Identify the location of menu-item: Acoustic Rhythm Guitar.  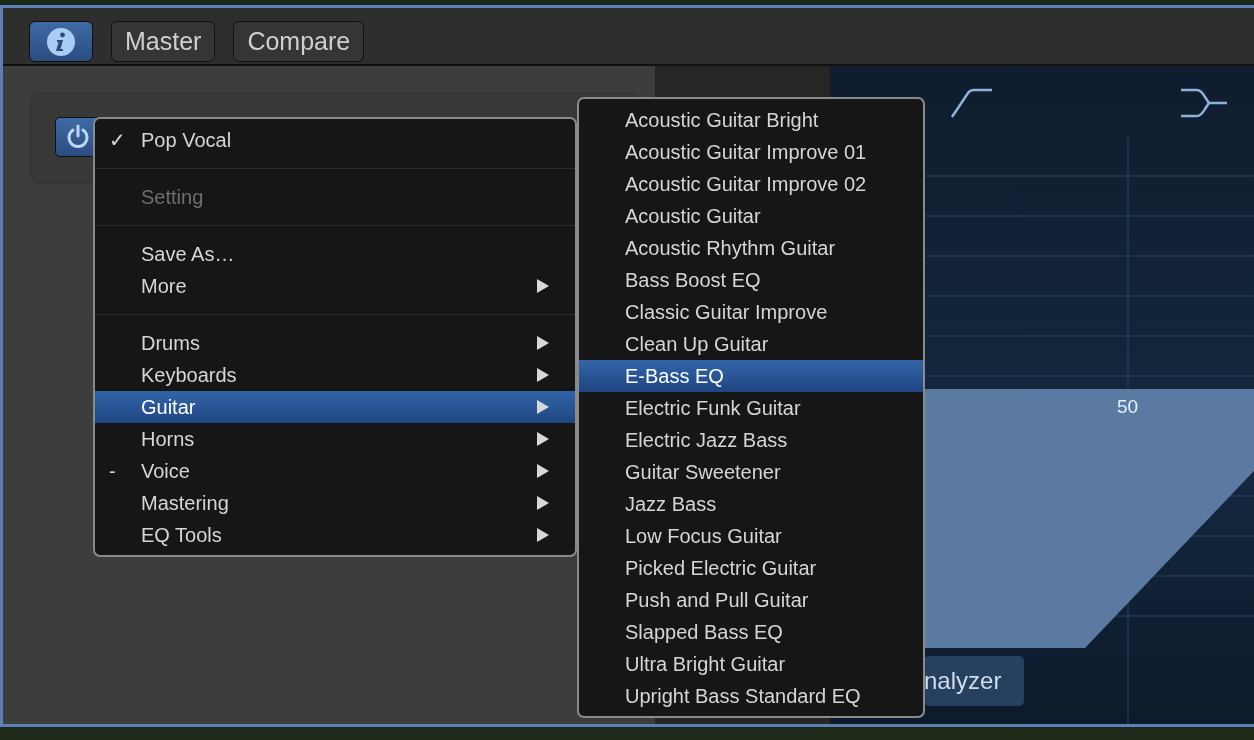
(751, 248).